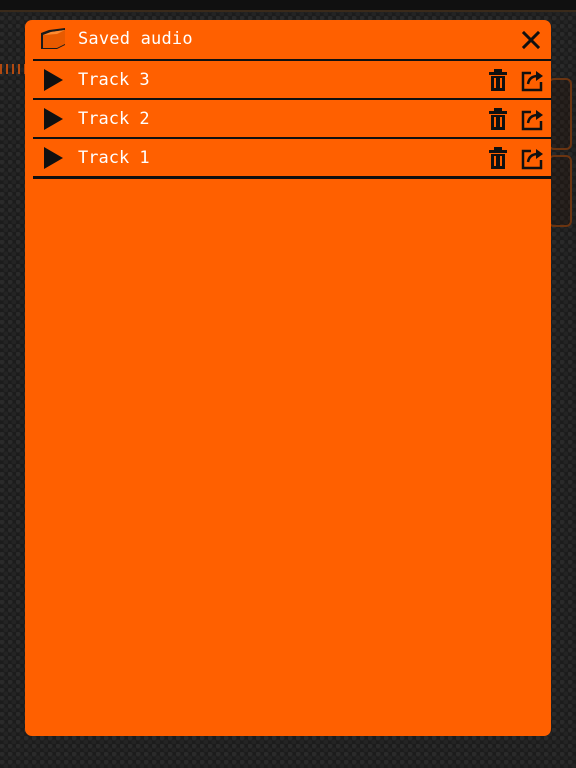 The image size is (576, 768). I want to click on saved-audio-list: Track 3 Track 2 Track 1, so click(292, 119).